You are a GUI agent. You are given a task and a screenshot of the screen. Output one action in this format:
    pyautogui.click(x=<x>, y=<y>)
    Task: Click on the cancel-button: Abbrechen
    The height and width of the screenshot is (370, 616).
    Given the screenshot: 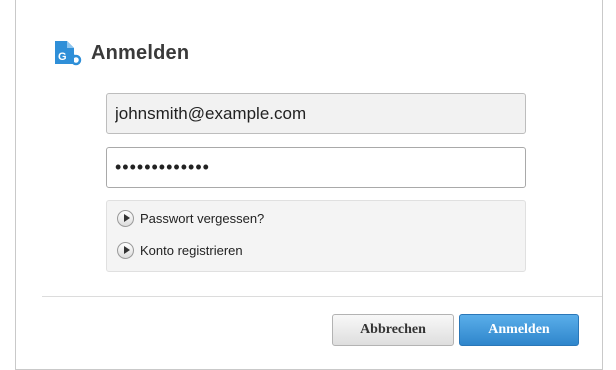 What is the action you would take?
    pyautogui.click(x=393, y=330)
    